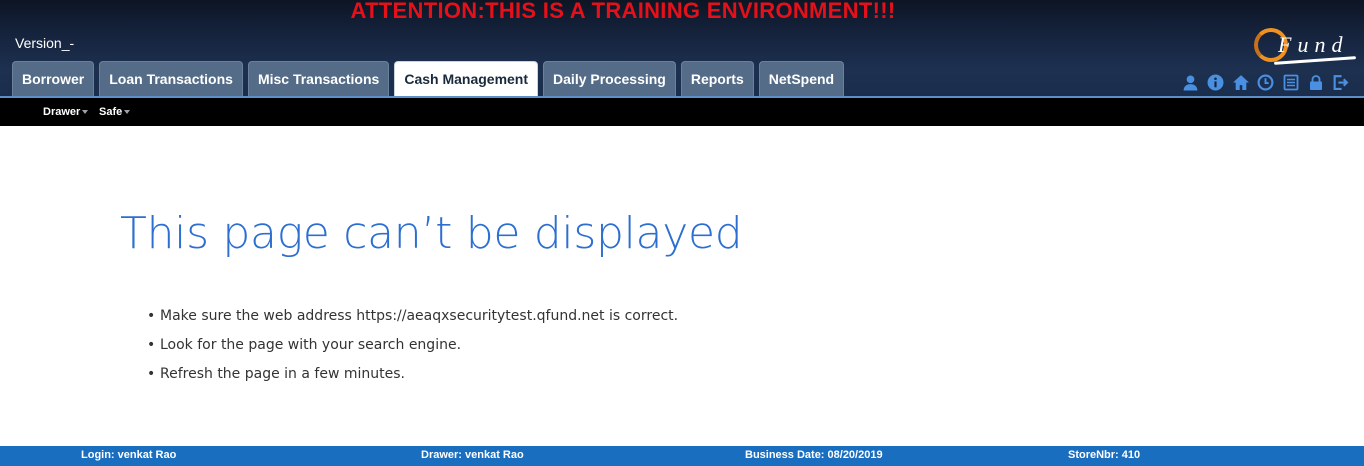 This screenshot has height=466, width=1364. What do you see at coordinates (129, 455) in the screenshot?
I see `footer-login: Login: venkat Rao` at bounding box center [129, 455].